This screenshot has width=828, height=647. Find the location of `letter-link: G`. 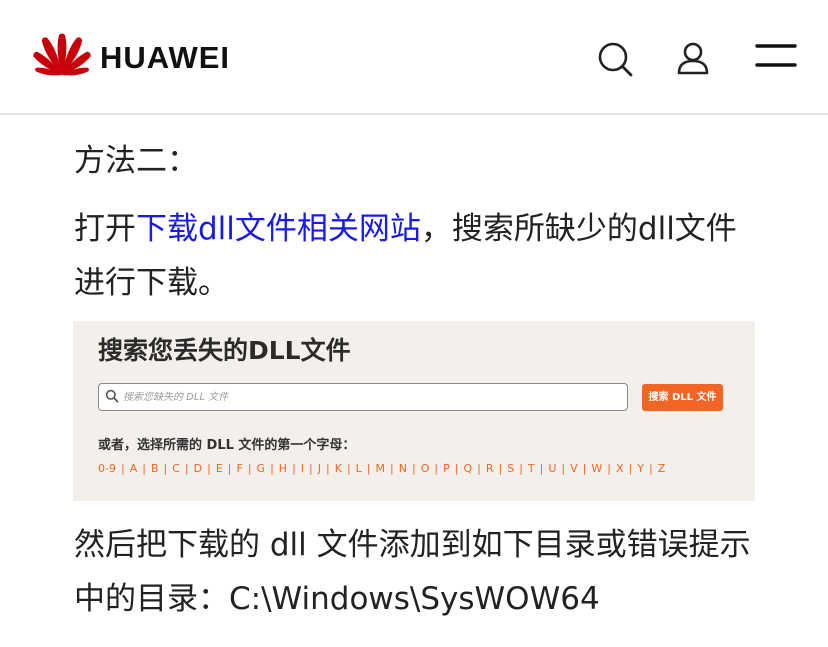

letter-link: G is located at coordinates (261, 468).